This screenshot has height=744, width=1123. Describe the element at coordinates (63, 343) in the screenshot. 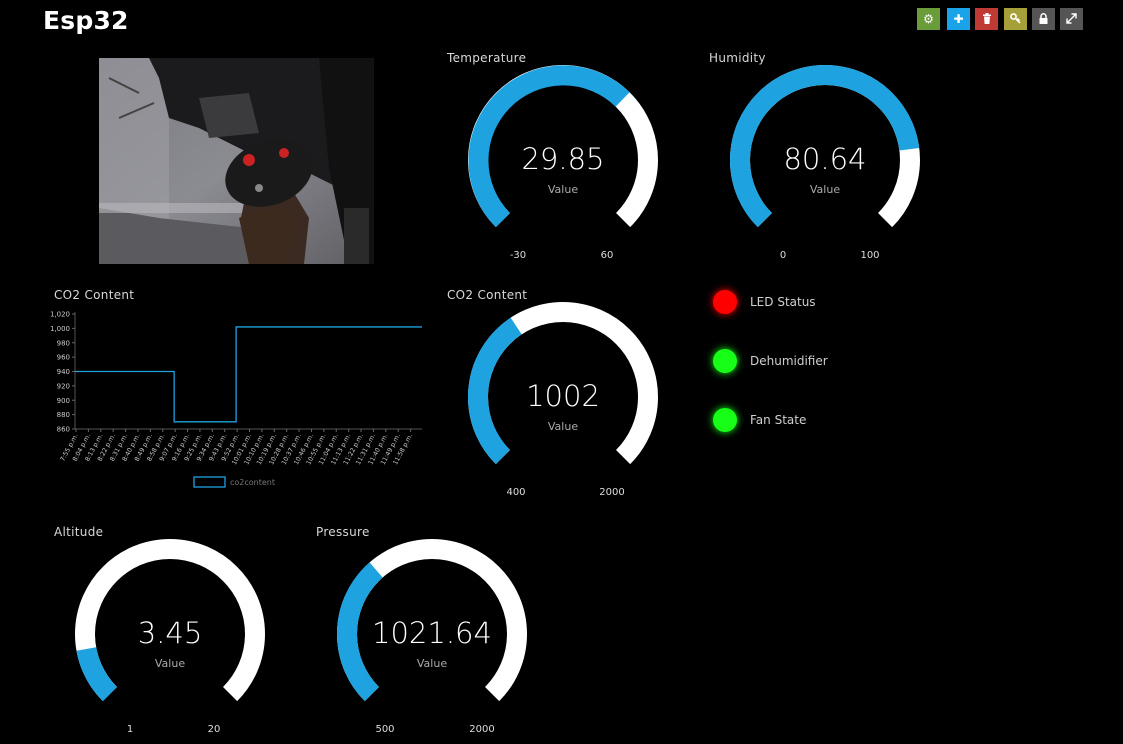

I see `y-tick-label: 980` at that location.